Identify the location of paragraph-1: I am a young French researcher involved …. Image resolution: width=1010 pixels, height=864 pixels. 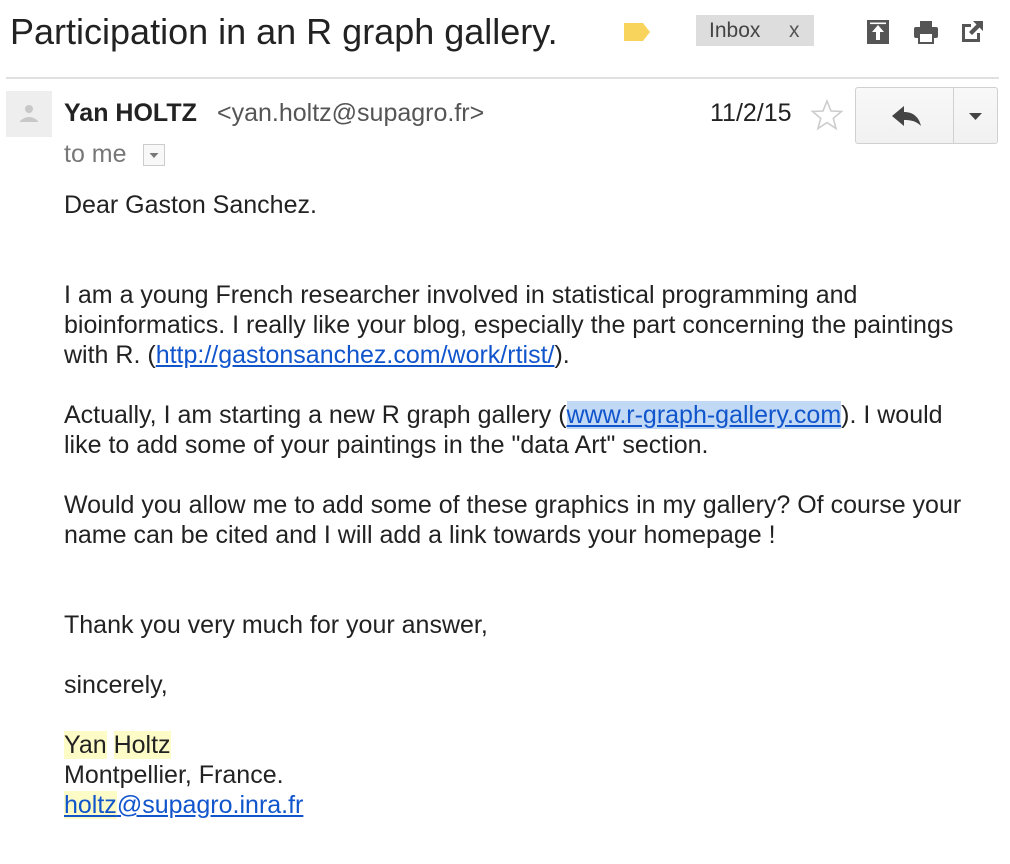
(514, 325).